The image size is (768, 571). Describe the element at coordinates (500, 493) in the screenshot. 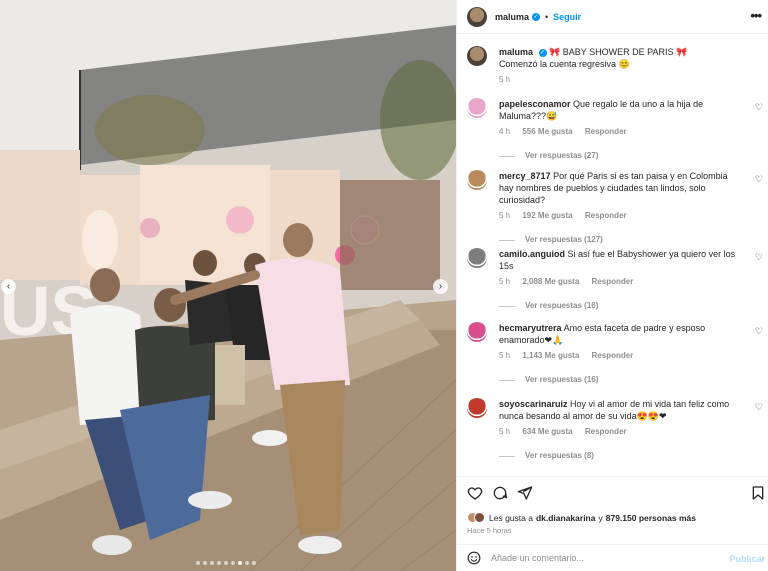

I see `comment-icon` at that location.